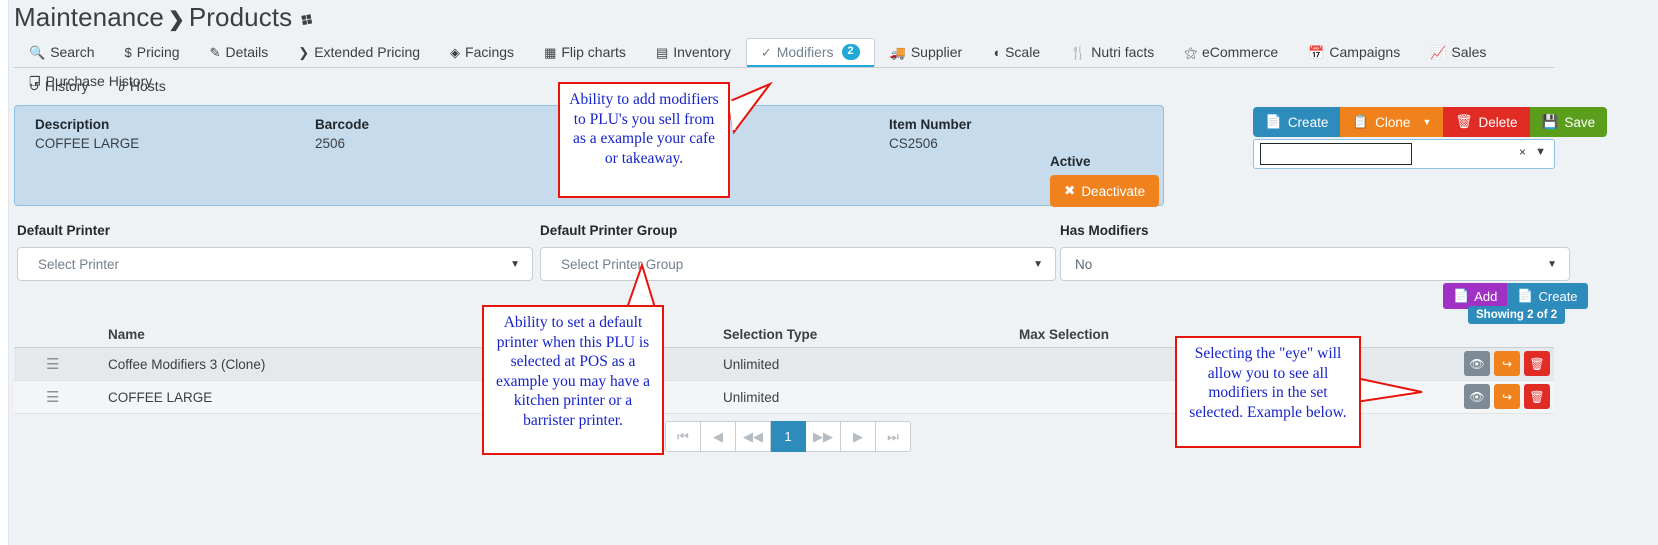  I want to click on pagination-next: ▶▶, so click(823, 436).